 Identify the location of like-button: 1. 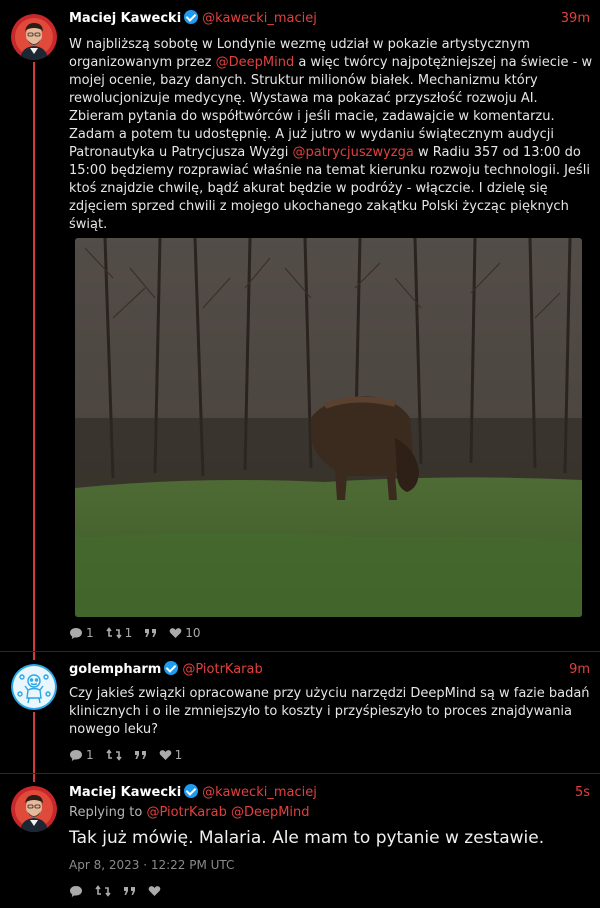
(171, 755).